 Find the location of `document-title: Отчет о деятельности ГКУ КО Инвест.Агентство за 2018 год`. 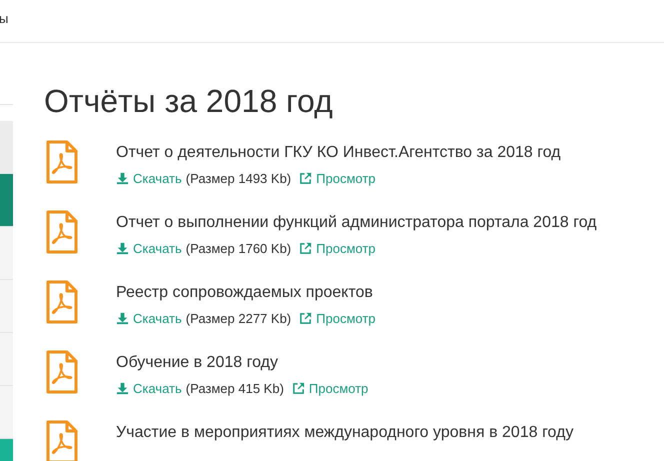

document-title: Отчет о деятельности ГКУ КО Инвест.Агентство за 2018 год is located at coordinates (338, 153).